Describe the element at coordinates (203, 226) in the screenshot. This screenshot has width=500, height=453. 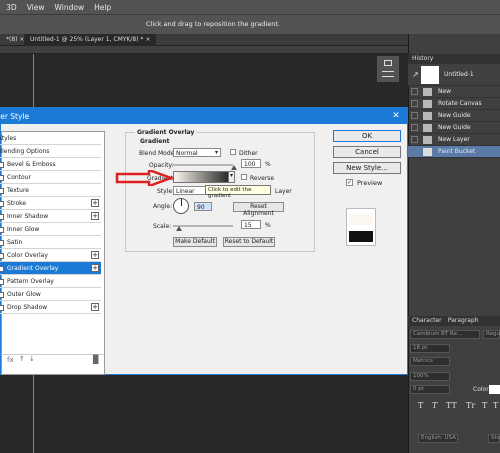
I see `scale-slider` at that location.